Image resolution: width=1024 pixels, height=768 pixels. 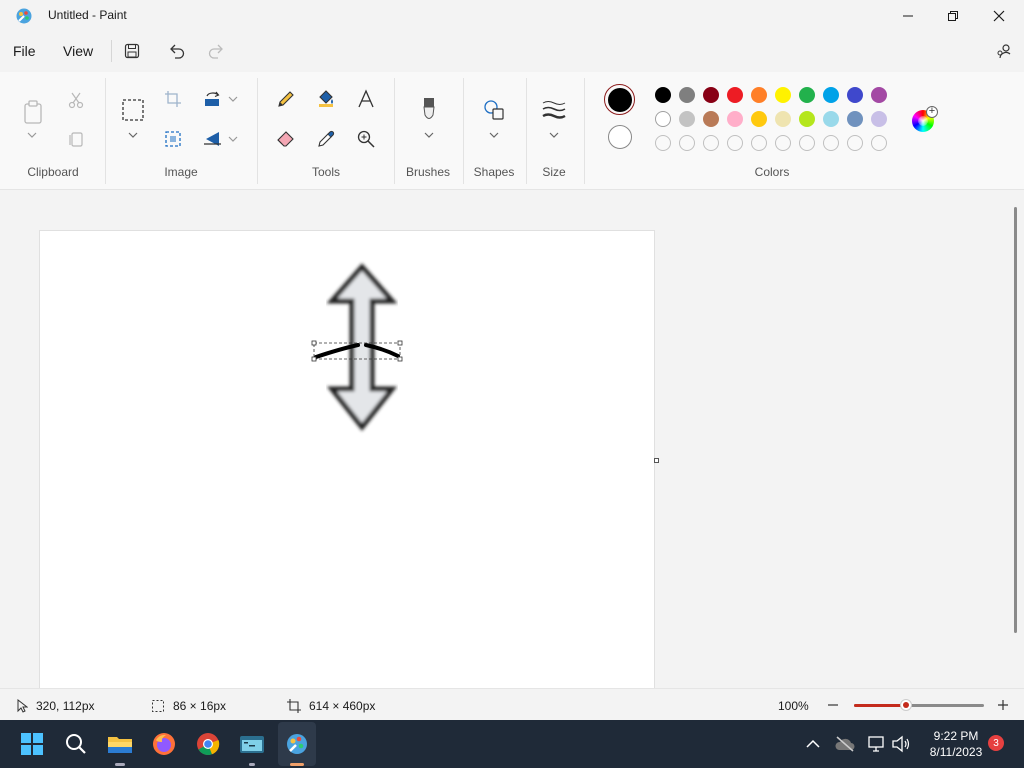 What do you see at coordinates (1004, 51) in the screenshot?
I see `account-settings-icon` at bounding box center [1004, 51].